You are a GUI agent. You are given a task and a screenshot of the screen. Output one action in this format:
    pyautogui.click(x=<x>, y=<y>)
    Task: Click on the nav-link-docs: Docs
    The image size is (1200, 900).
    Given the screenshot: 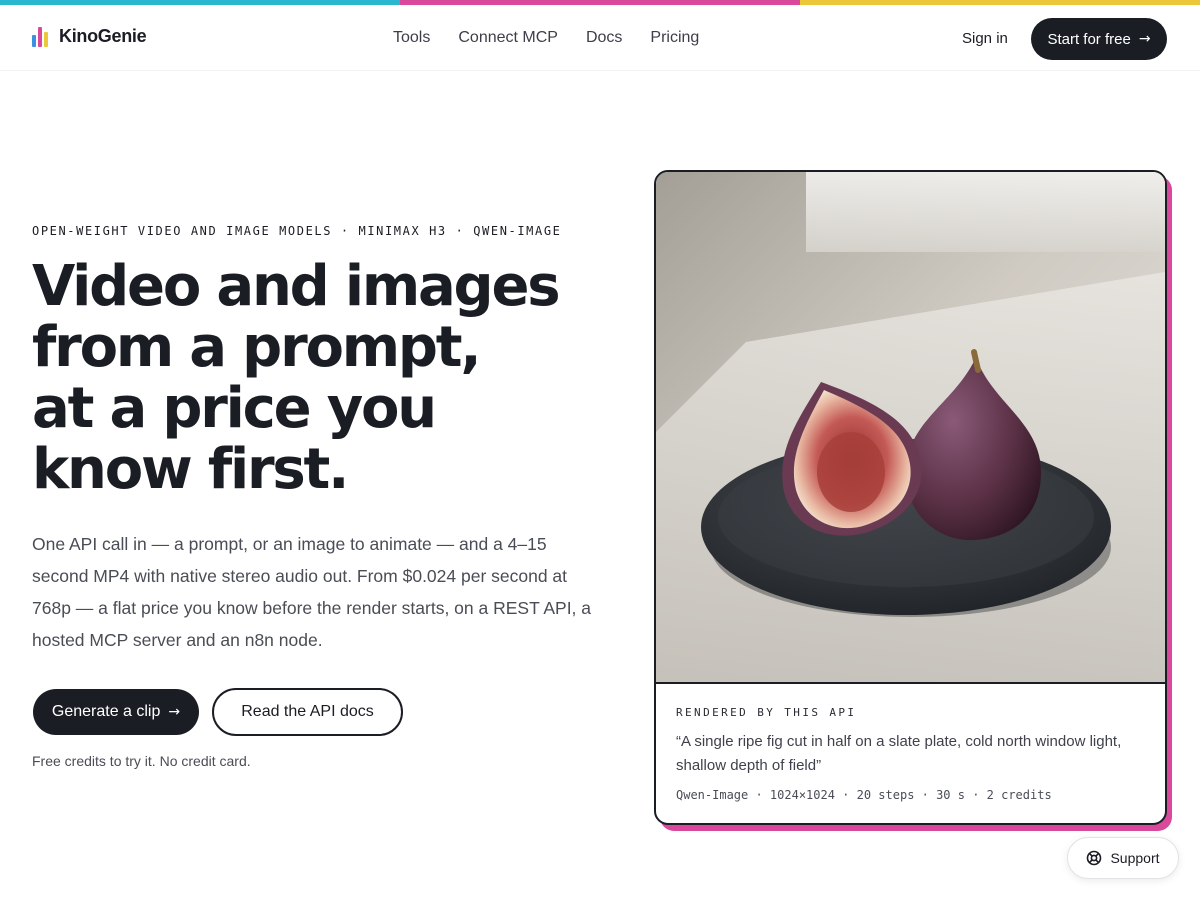 What is the action you would take?
    pyautogui.click(x=604, y=38)
    